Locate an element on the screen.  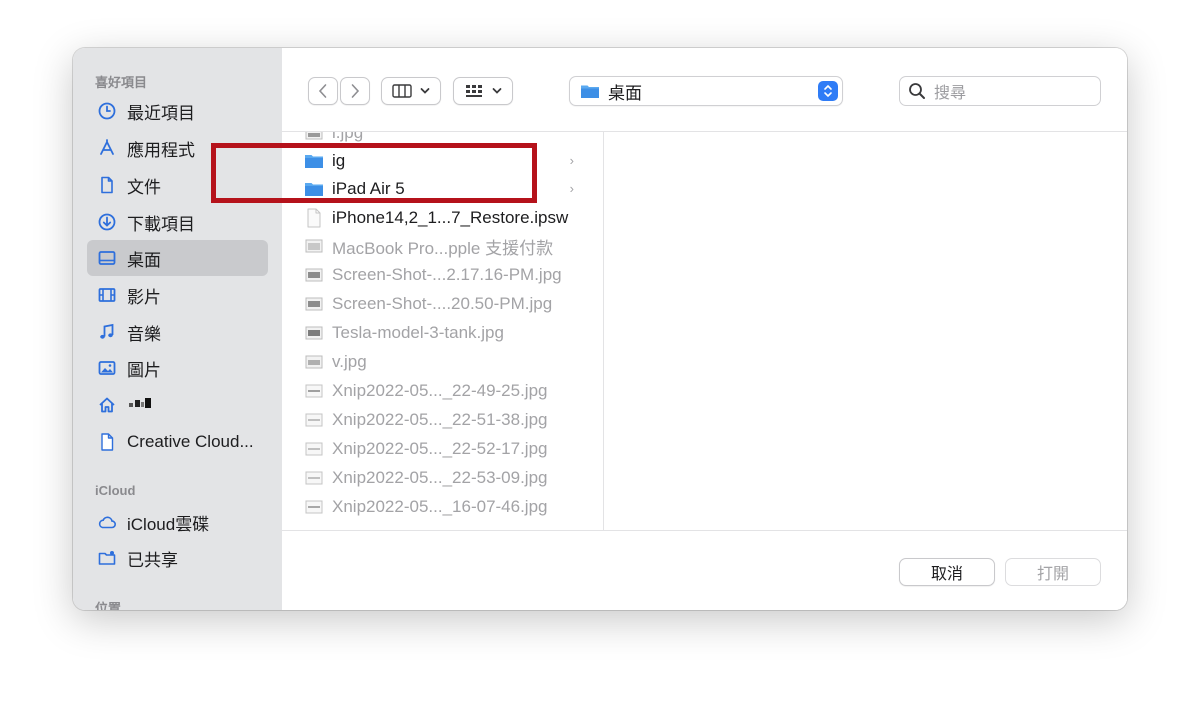
file-row: Xnip2022-05..._16-07-46.jpg is located at coordinates (449, 507).